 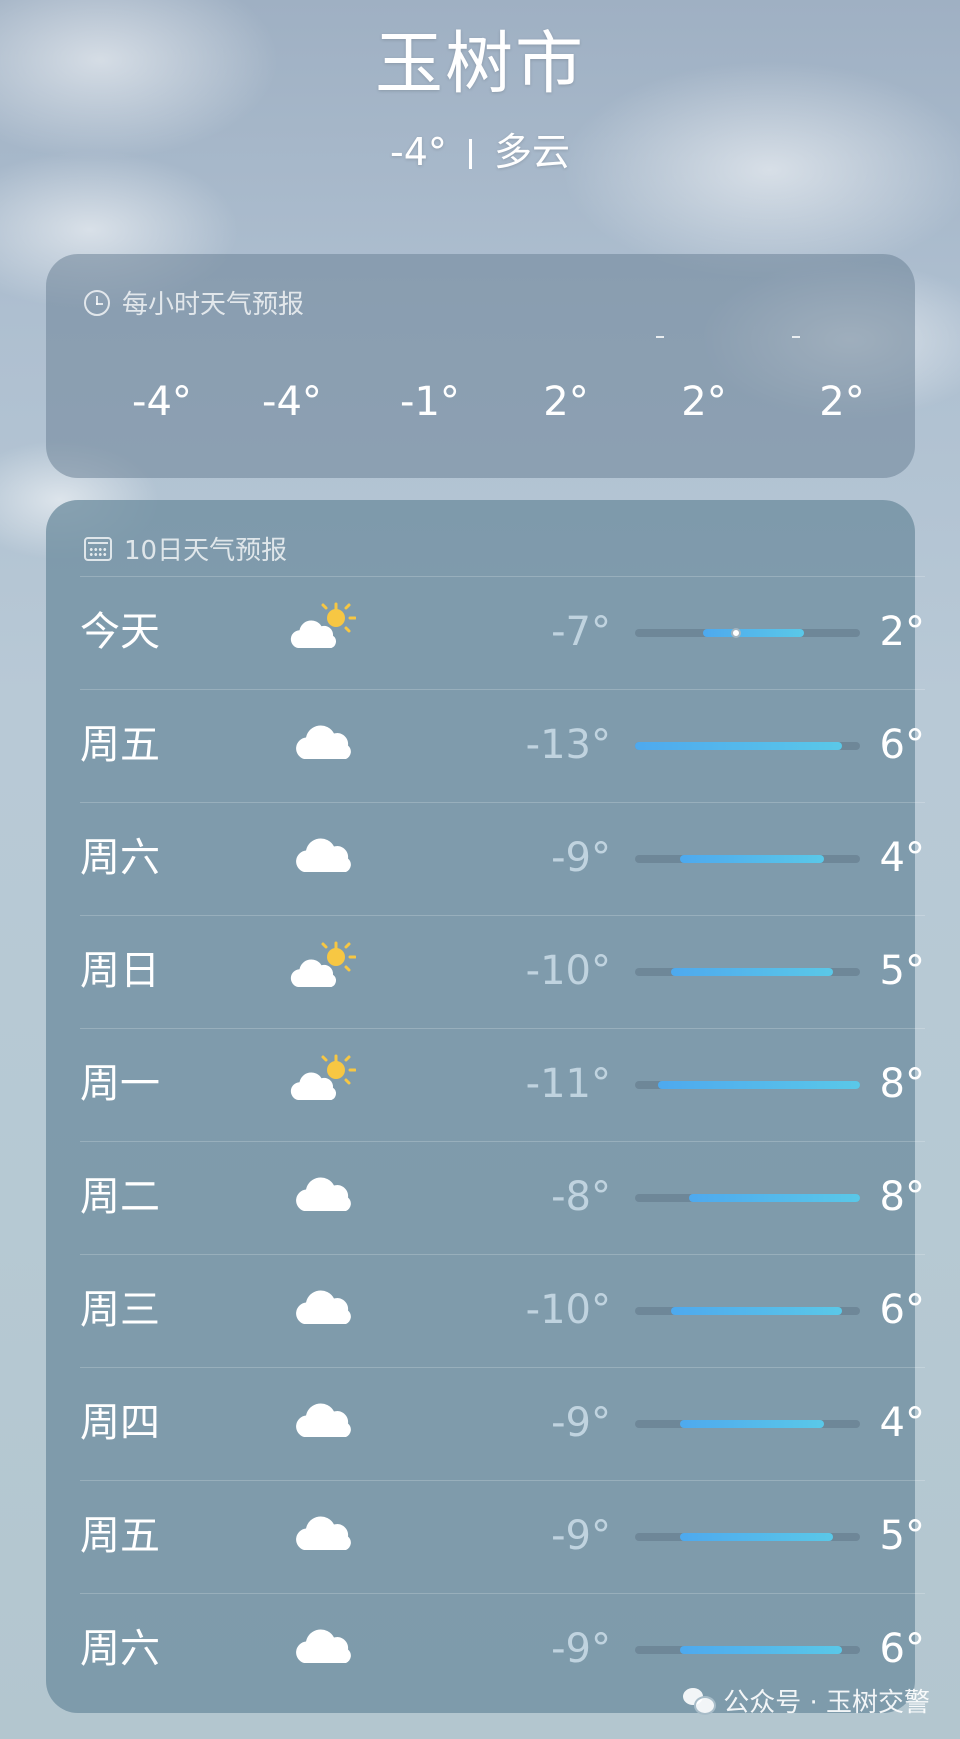 What do you see at coordinates (97, 302) in the screenshot?
I see `clock-icon` at bounding box center [97, 302].